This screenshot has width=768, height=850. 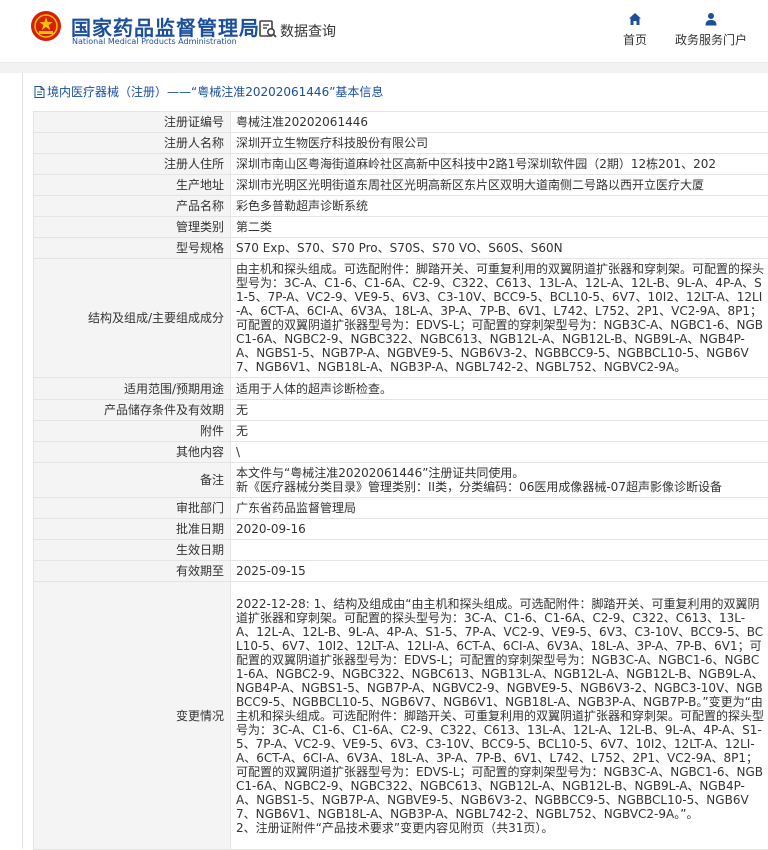 What do you see at coordinates (132, 480) in the screenshot?
I see `field-label: 备注` at bounding box center [132, 480].